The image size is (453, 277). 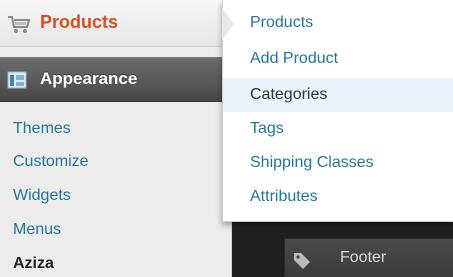 I want to click on menu-item-appearance: Appearance, so click(x=116, y=79).